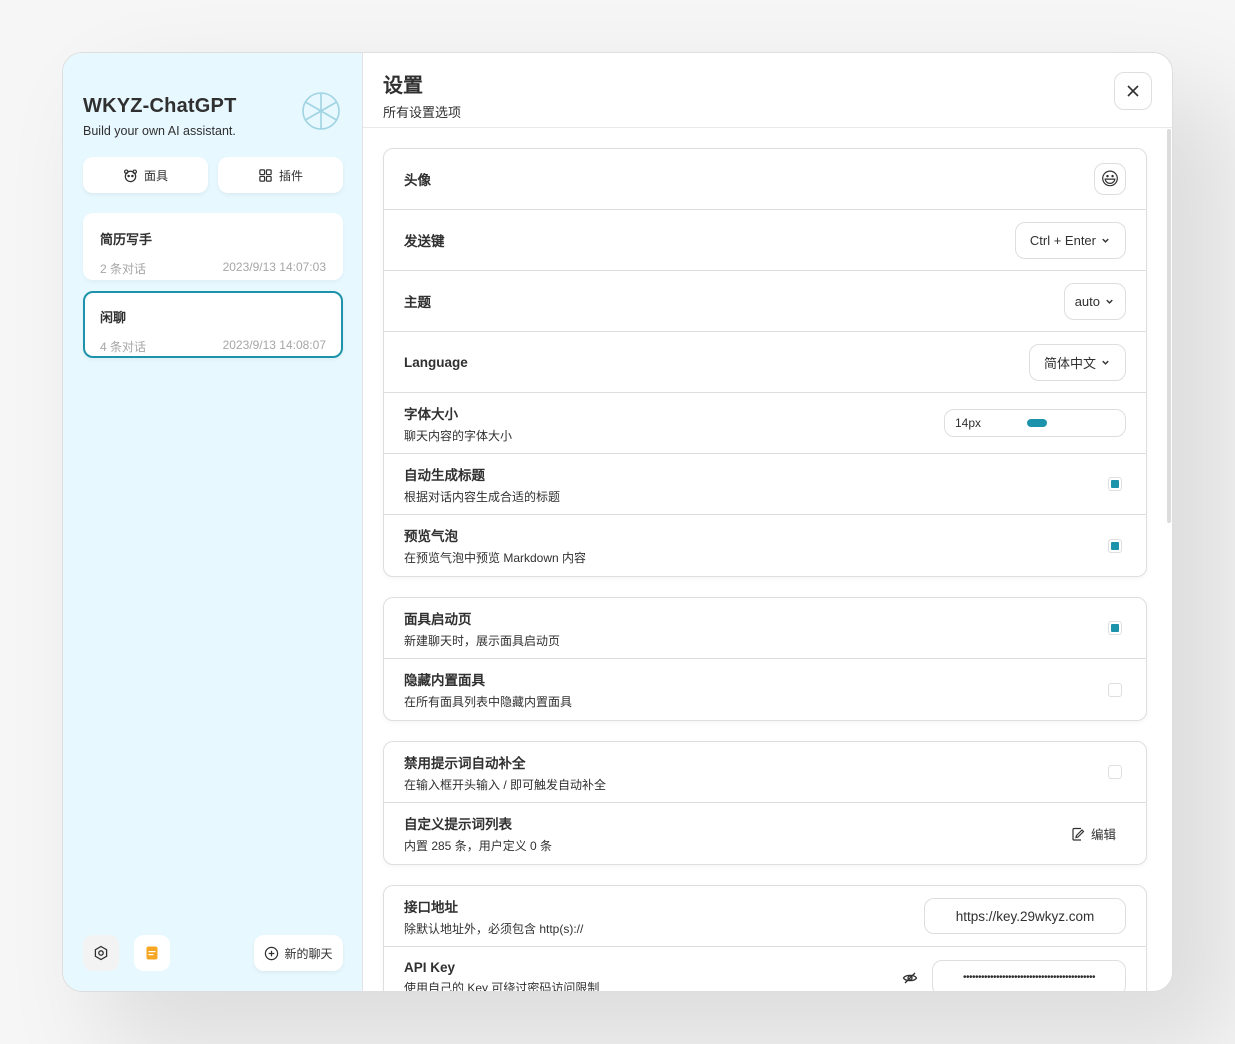  What do you see at coordinates (213, 246) in the screenshot?
I see `chat-item: 简历写手 2 条对话 2023/9/13 14:07:03` at bounding box center [213, 246].